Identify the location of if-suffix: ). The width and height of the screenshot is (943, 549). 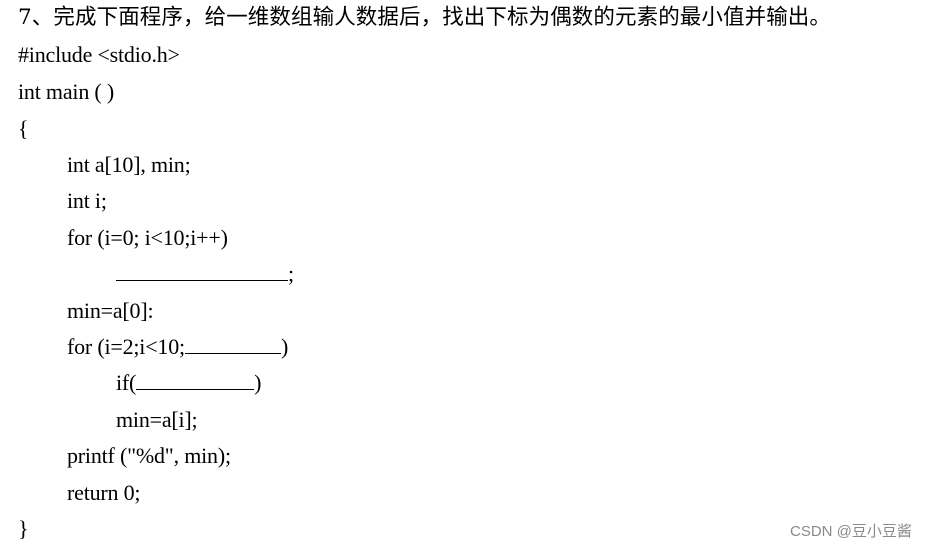
(258, 382).